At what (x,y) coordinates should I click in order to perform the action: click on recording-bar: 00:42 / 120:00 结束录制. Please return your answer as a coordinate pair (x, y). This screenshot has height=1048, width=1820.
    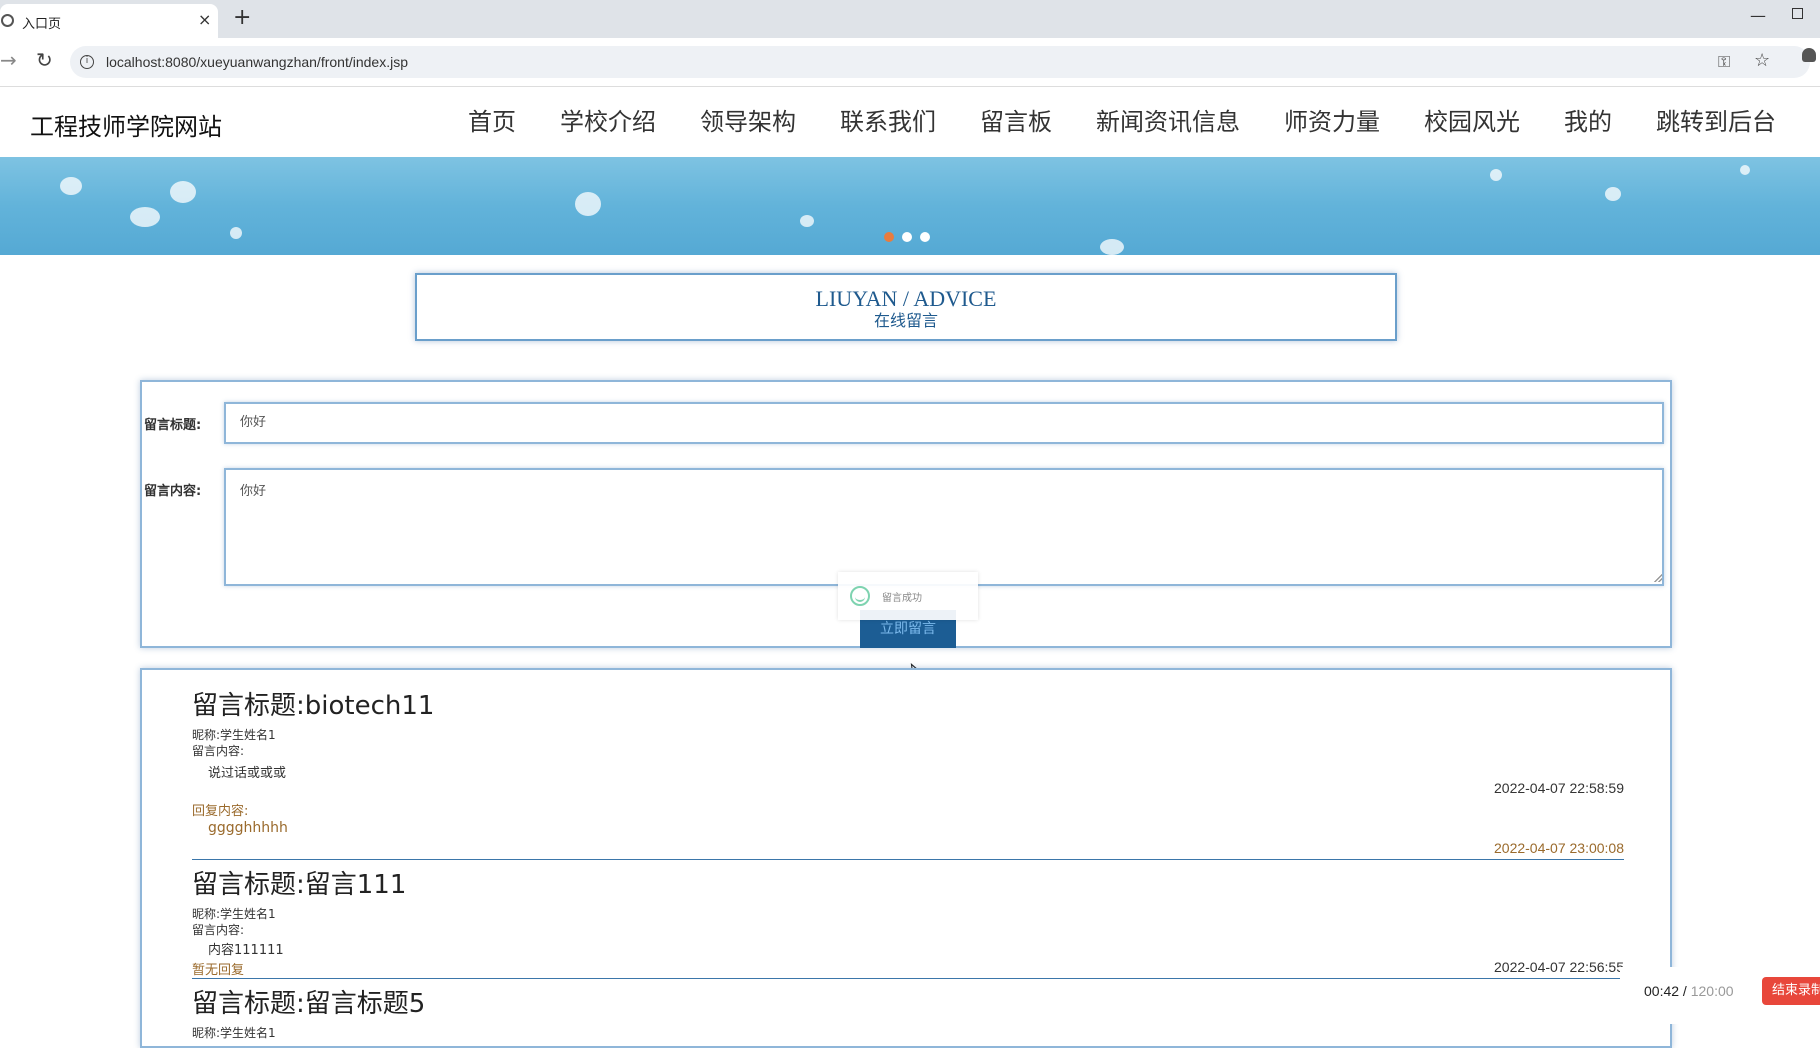
    Looking at the image, I should click on (1720, 995).